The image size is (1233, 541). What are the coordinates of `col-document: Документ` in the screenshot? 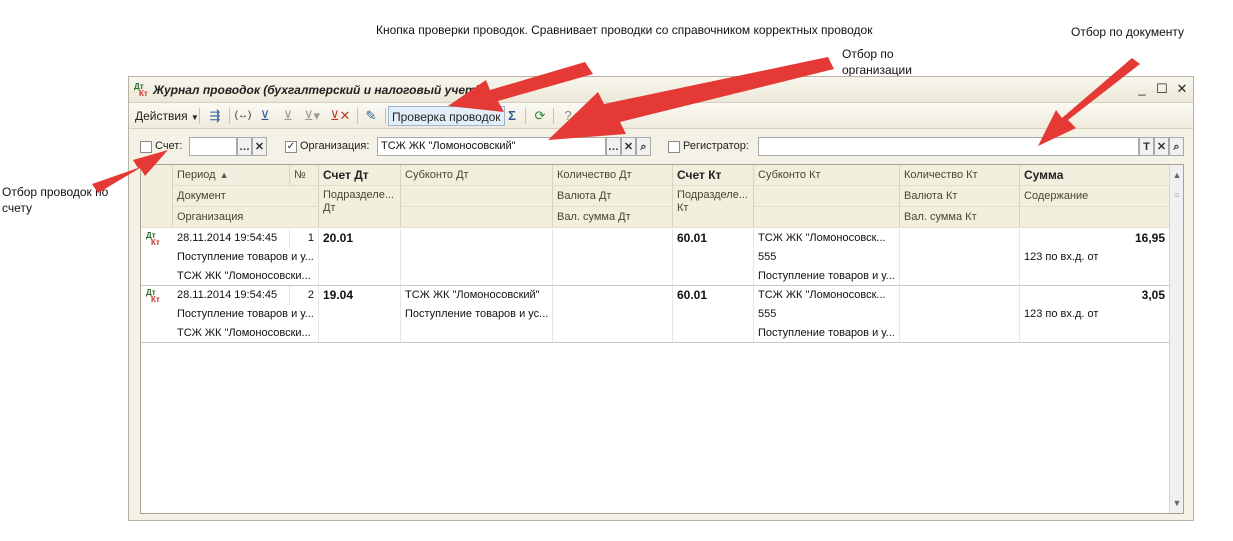 It's located at (246, 196).